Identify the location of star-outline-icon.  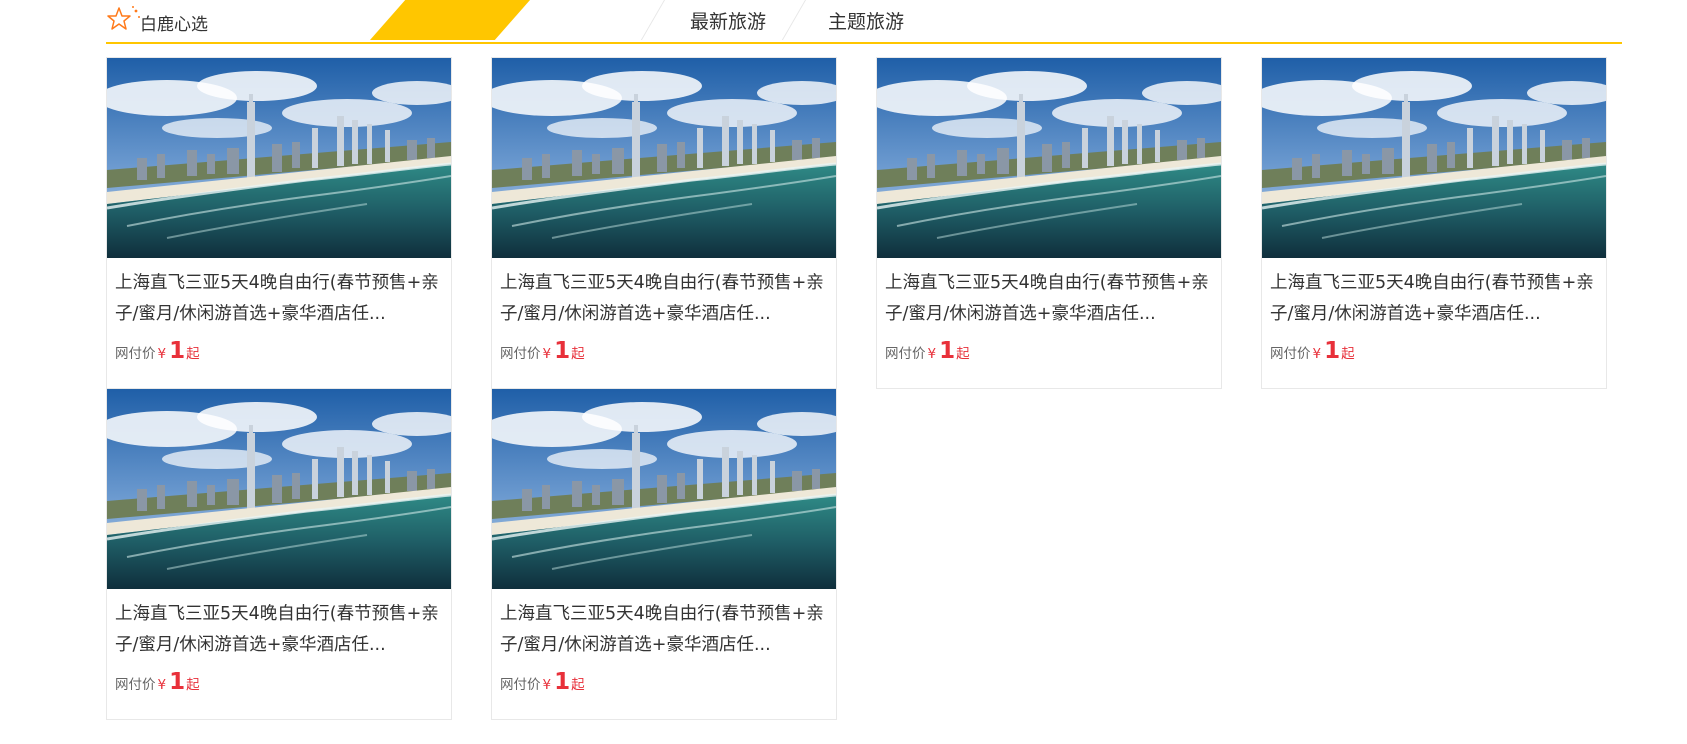
(123, 18).